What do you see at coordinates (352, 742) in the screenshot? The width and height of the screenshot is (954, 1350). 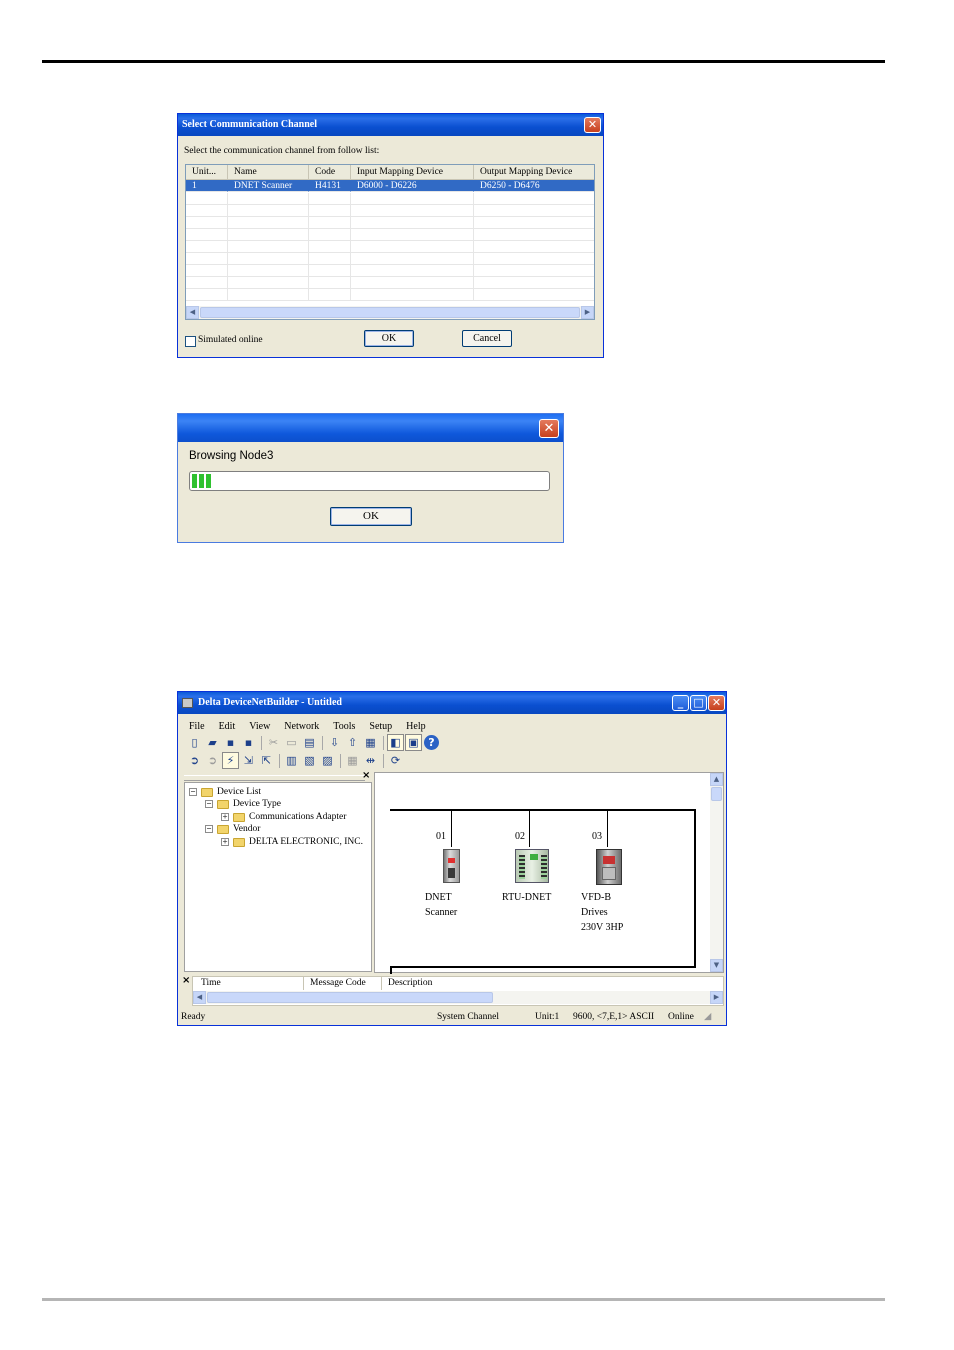 I see `upload-icon: ⇧` at bounding box center [352, 742].